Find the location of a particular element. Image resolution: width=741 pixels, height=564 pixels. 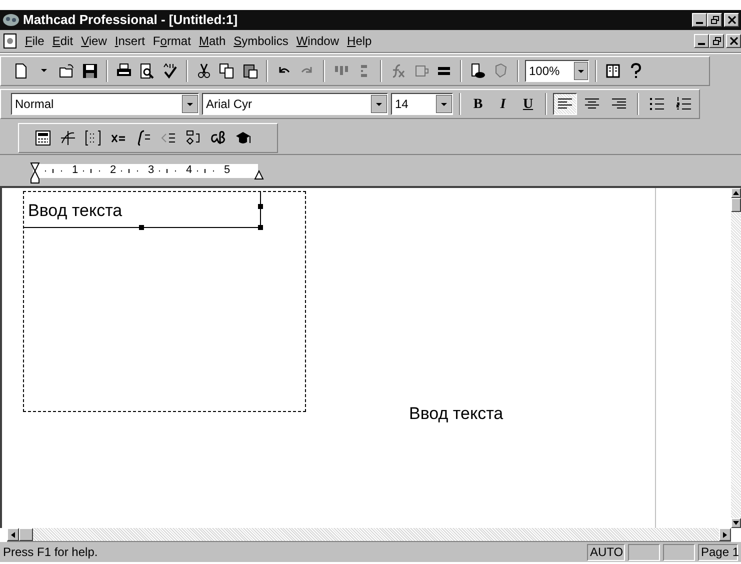

status-mode-pane: AUTO is located at coordinates (606, 552).